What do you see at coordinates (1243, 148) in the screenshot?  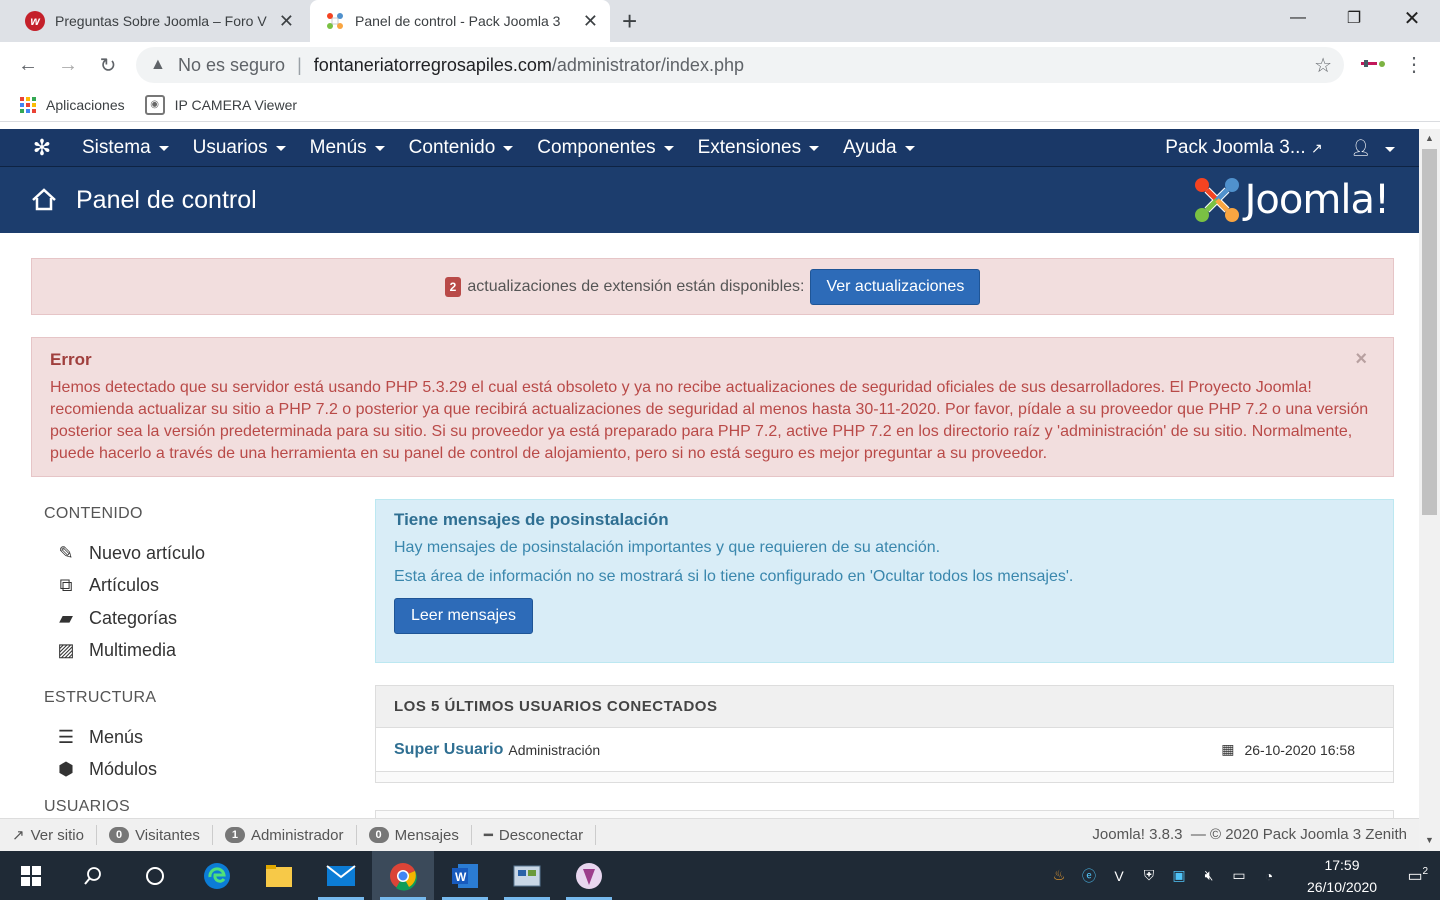 I see `site-link: Pack Joomla 3... ↗` at bounding box center [1243, 148].